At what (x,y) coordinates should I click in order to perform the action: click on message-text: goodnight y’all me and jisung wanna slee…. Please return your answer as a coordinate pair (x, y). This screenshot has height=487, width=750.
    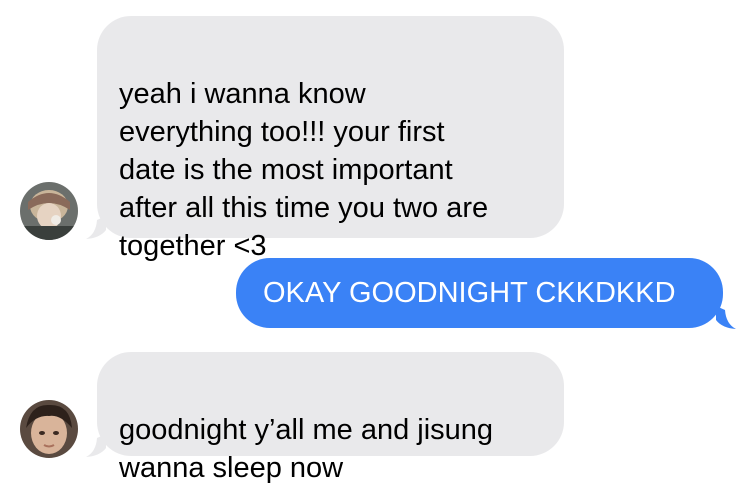
    Looking at the image, I should click on (306, 449).